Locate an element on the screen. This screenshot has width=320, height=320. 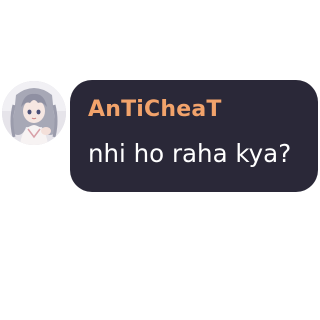
avatar-image is located at coordinates (34, 113).